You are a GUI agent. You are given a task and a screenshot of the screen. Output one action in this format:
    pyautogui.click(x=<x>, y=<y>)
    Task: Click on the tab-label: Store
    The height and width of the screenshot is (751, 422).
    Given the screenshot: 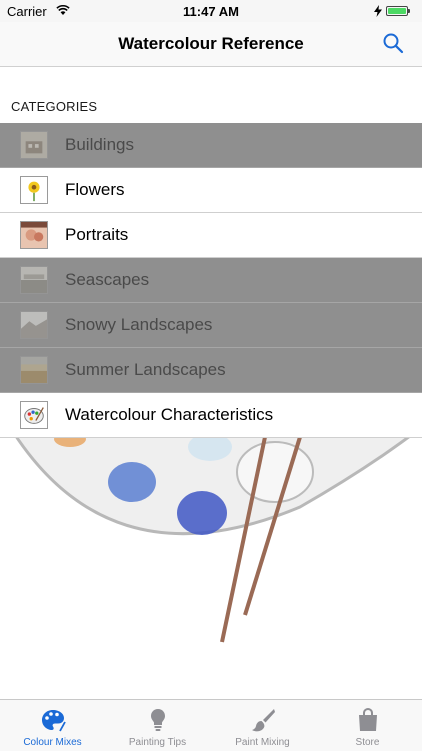 What is the action you would take?
    pyautogui.click(x=367, y=742)
    